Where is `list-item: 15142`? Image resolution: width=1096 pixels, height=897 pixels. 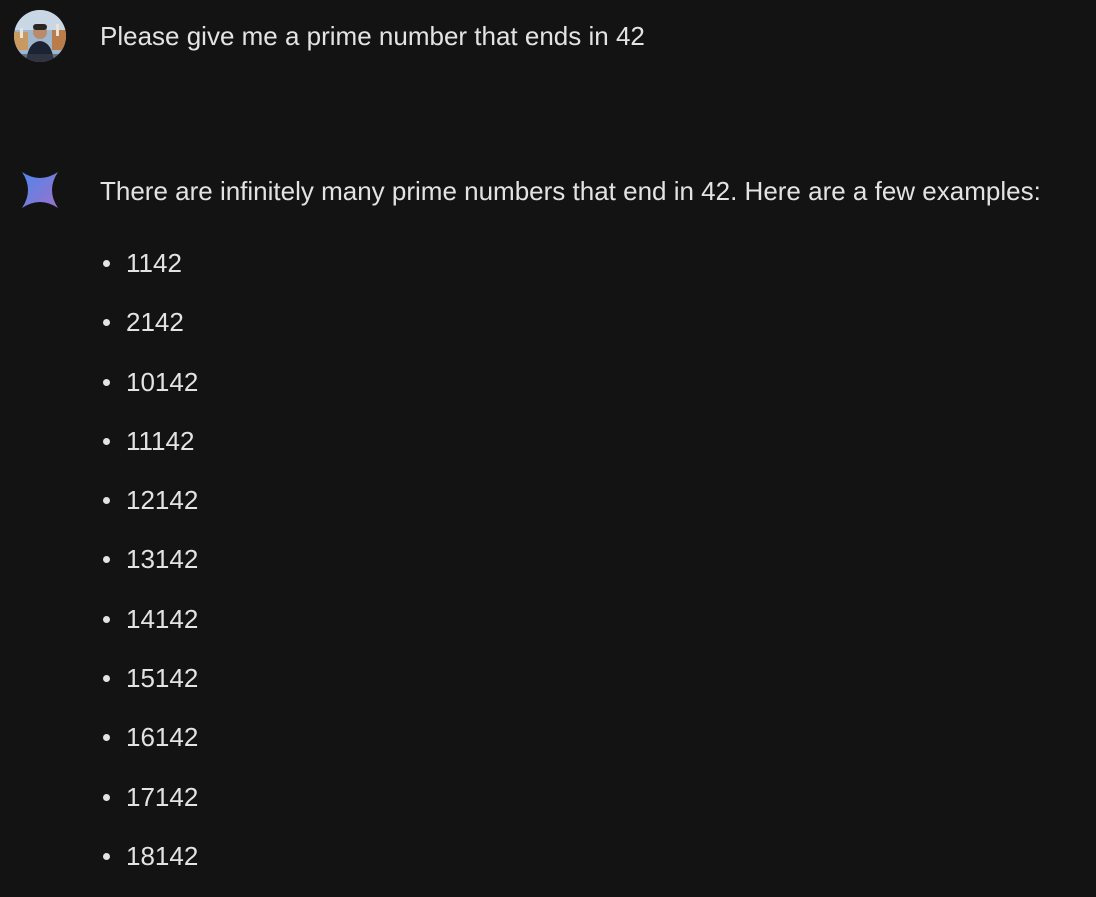
list-item: 15142 is located at coordinates (149, 689).